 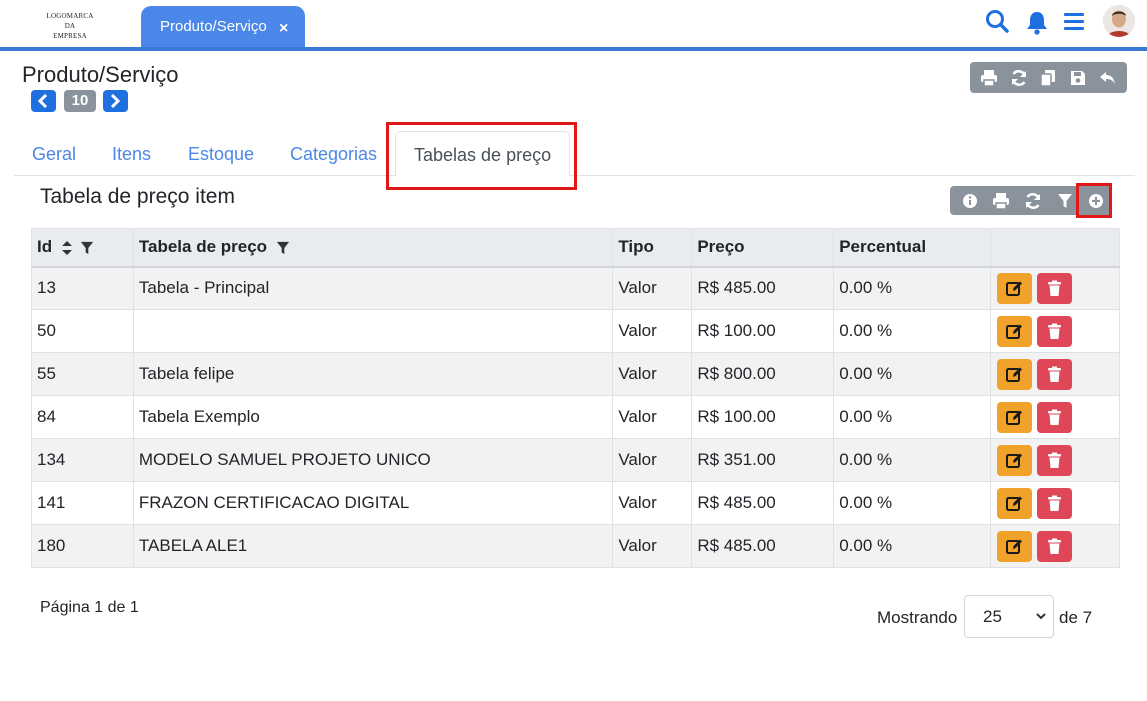 I want to click on page-info: Página 1 de 1, so click(x=89, y=607).